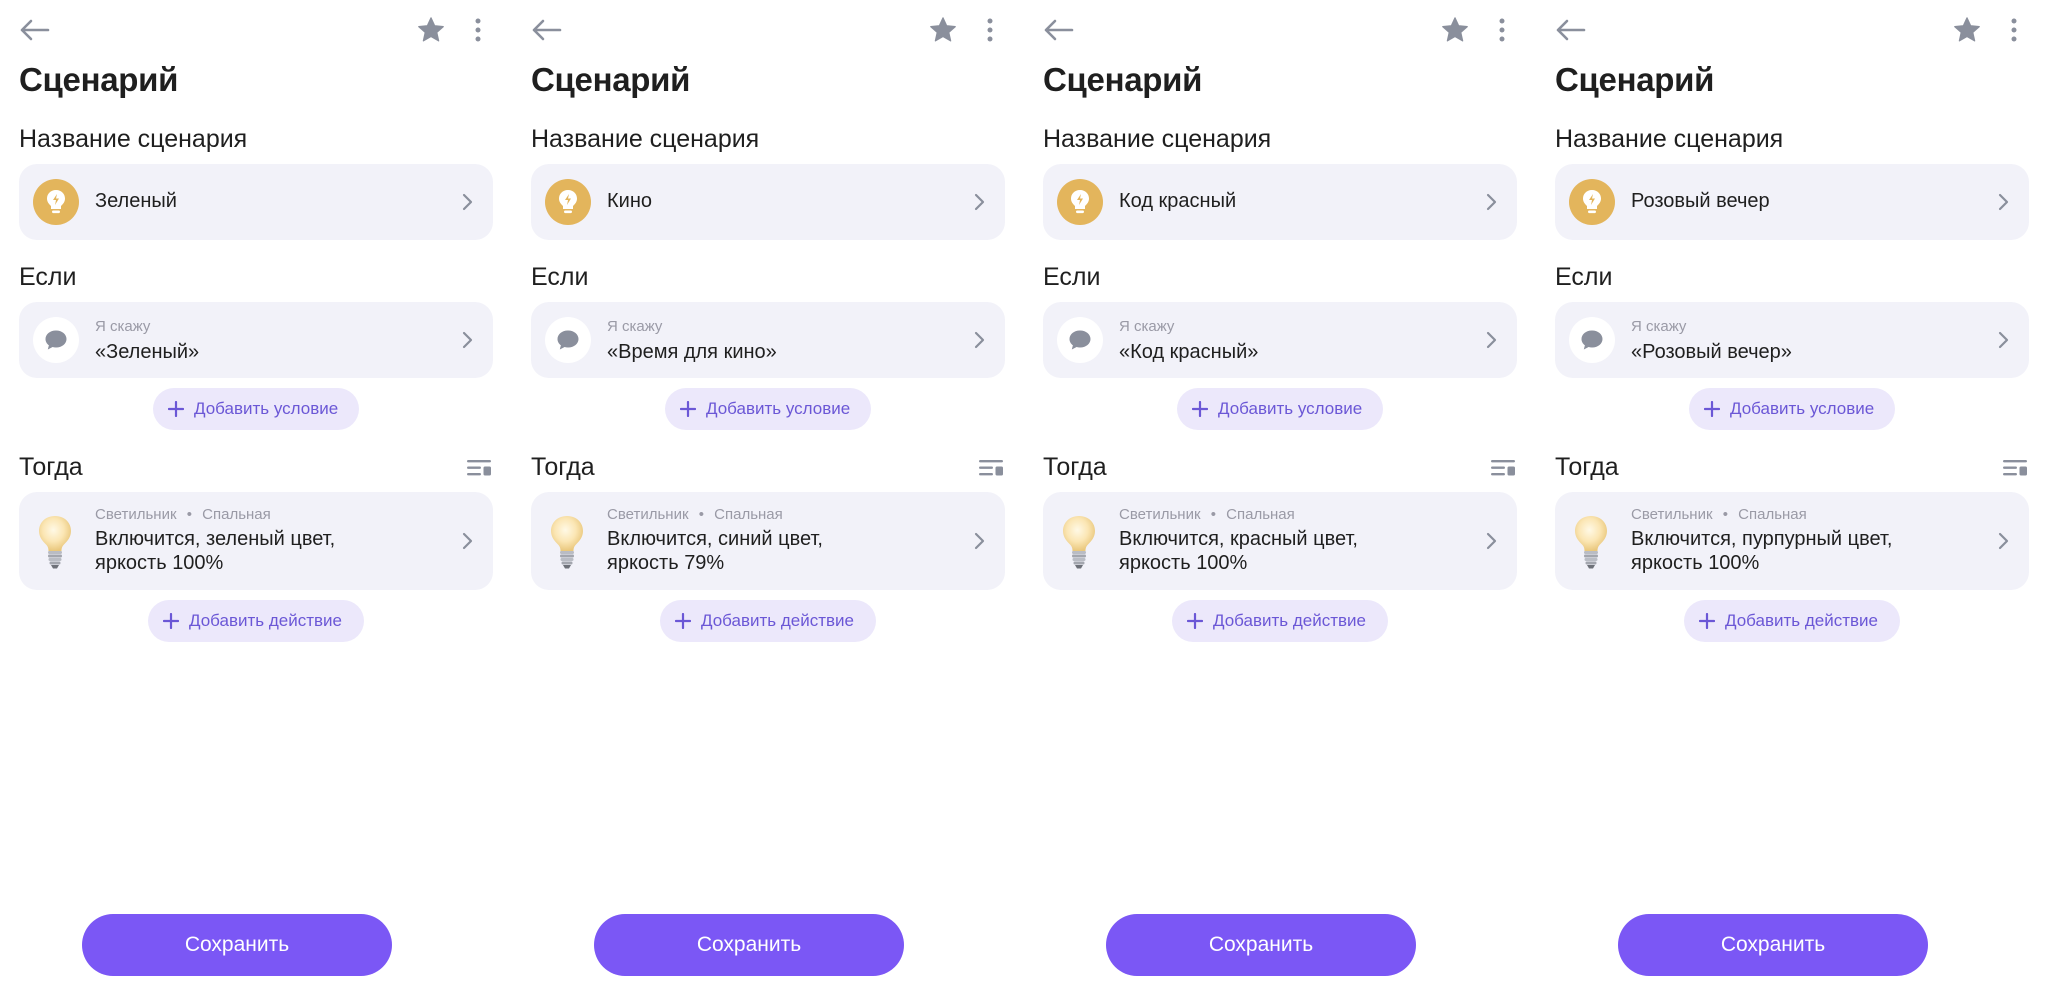  Describe the element at coordinates (1260, 514) in the screenshot. I see `room-name: Спальная` at that location.